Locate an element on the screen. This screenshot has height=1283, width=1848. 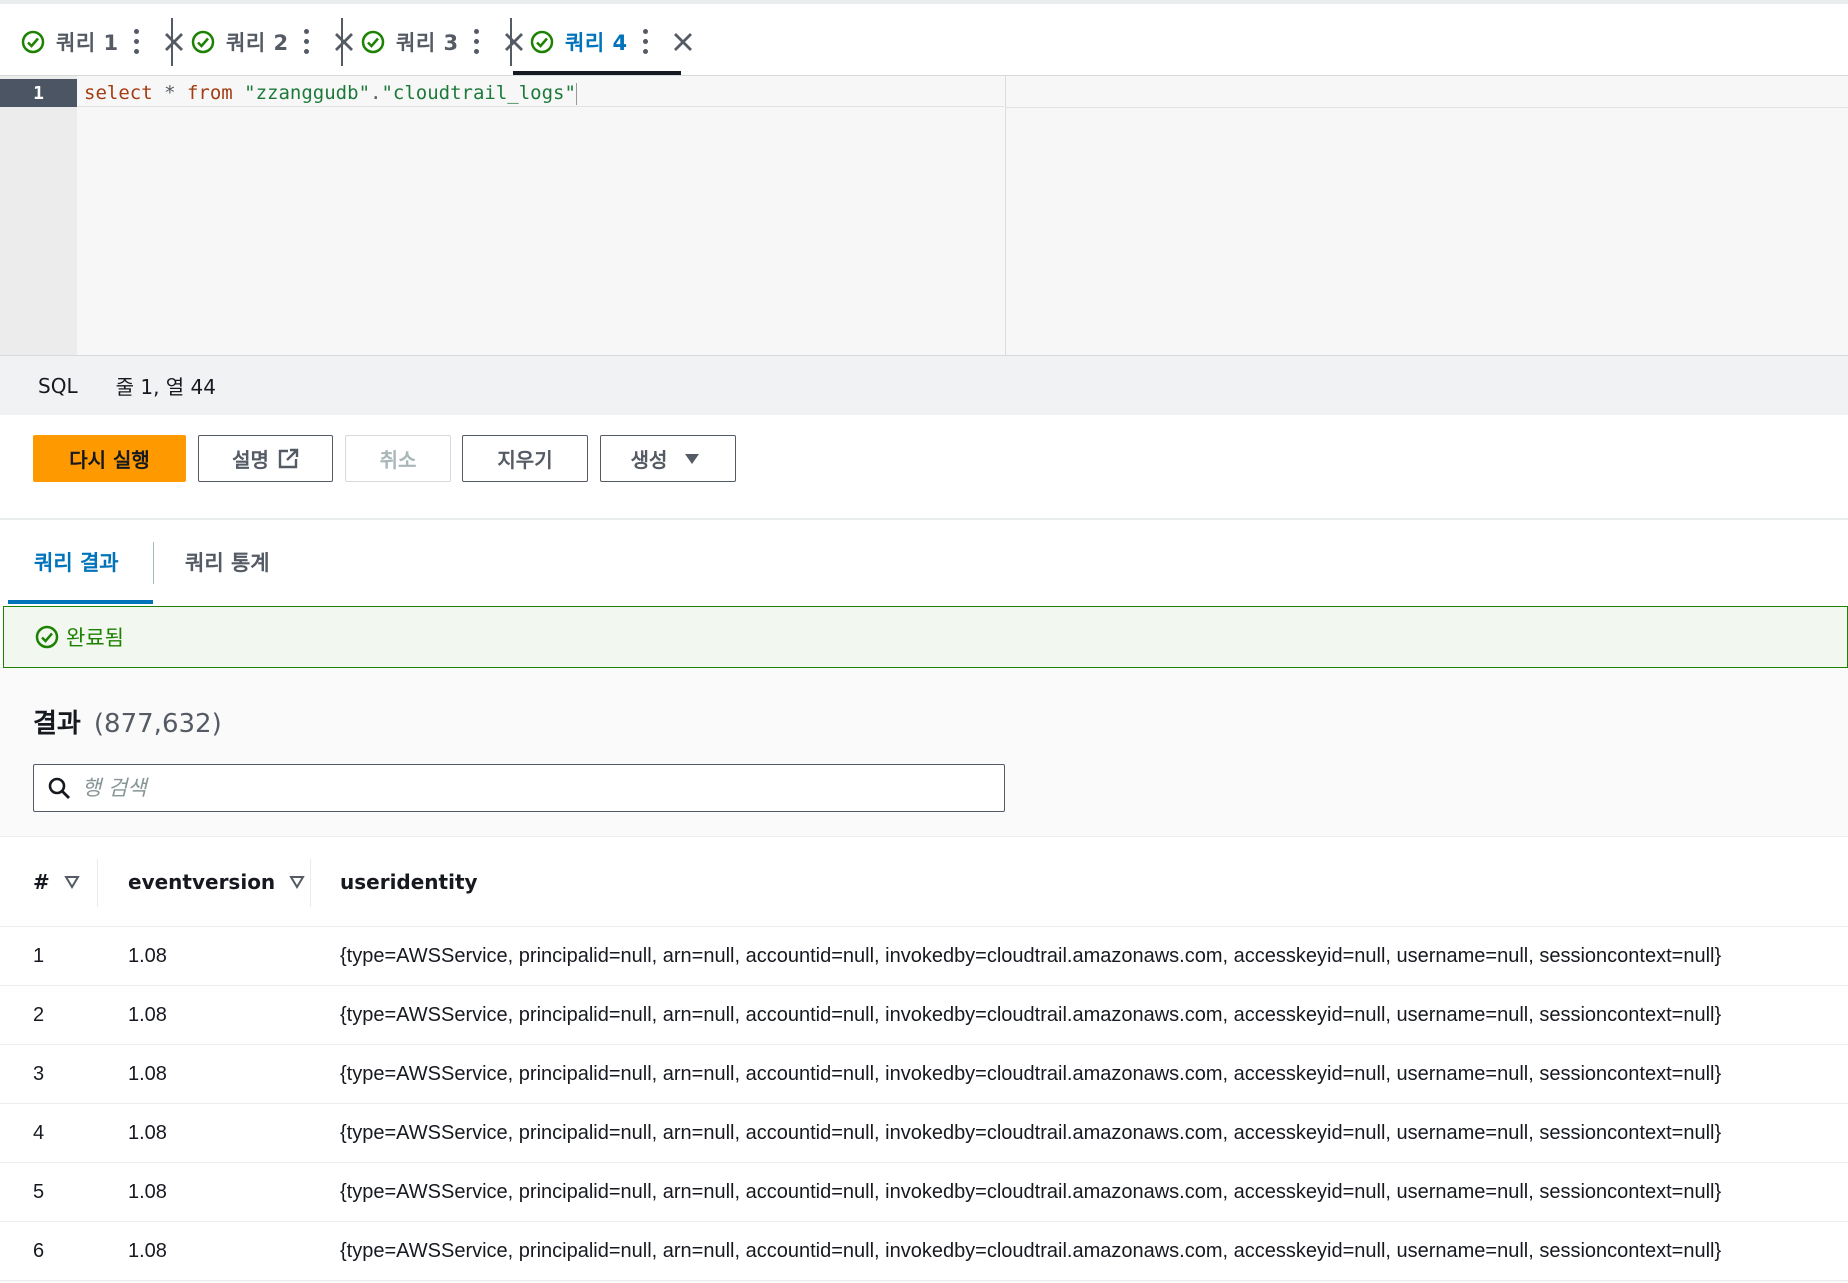
cell-index: 3 is located at coordinates (39, 1074).